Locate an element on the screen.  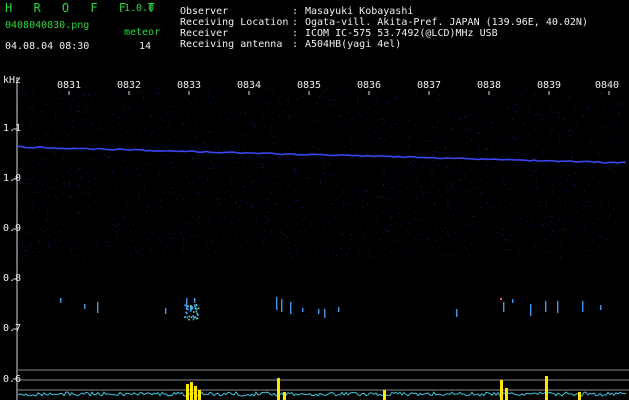
x-tick-0832: 0832 is located at coordinates (129, 85).